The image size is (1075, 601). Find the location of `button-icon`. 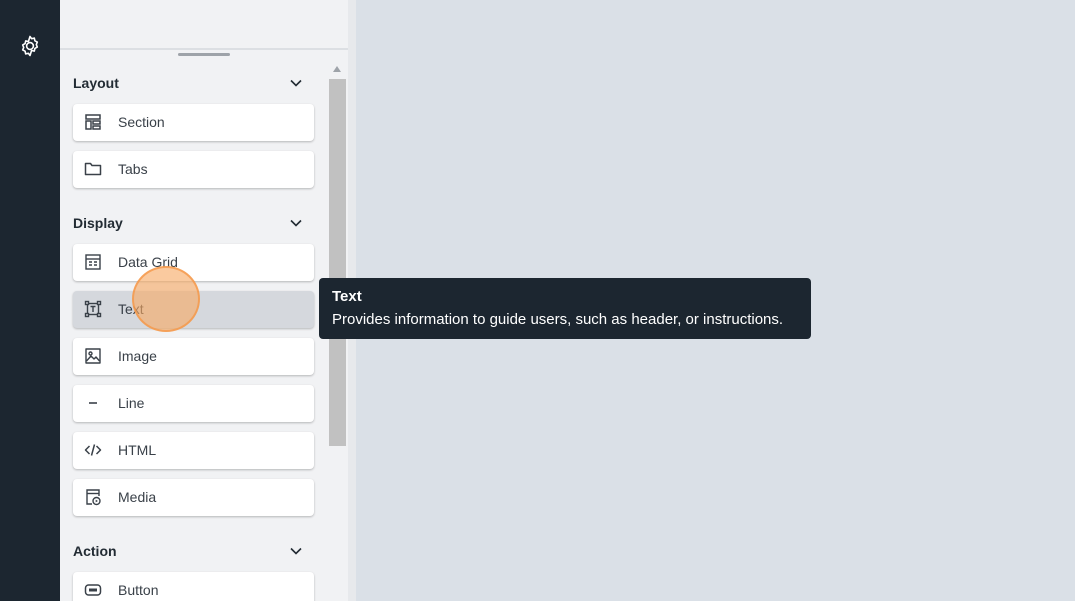

button-icon is located at coordinates (93, 590).